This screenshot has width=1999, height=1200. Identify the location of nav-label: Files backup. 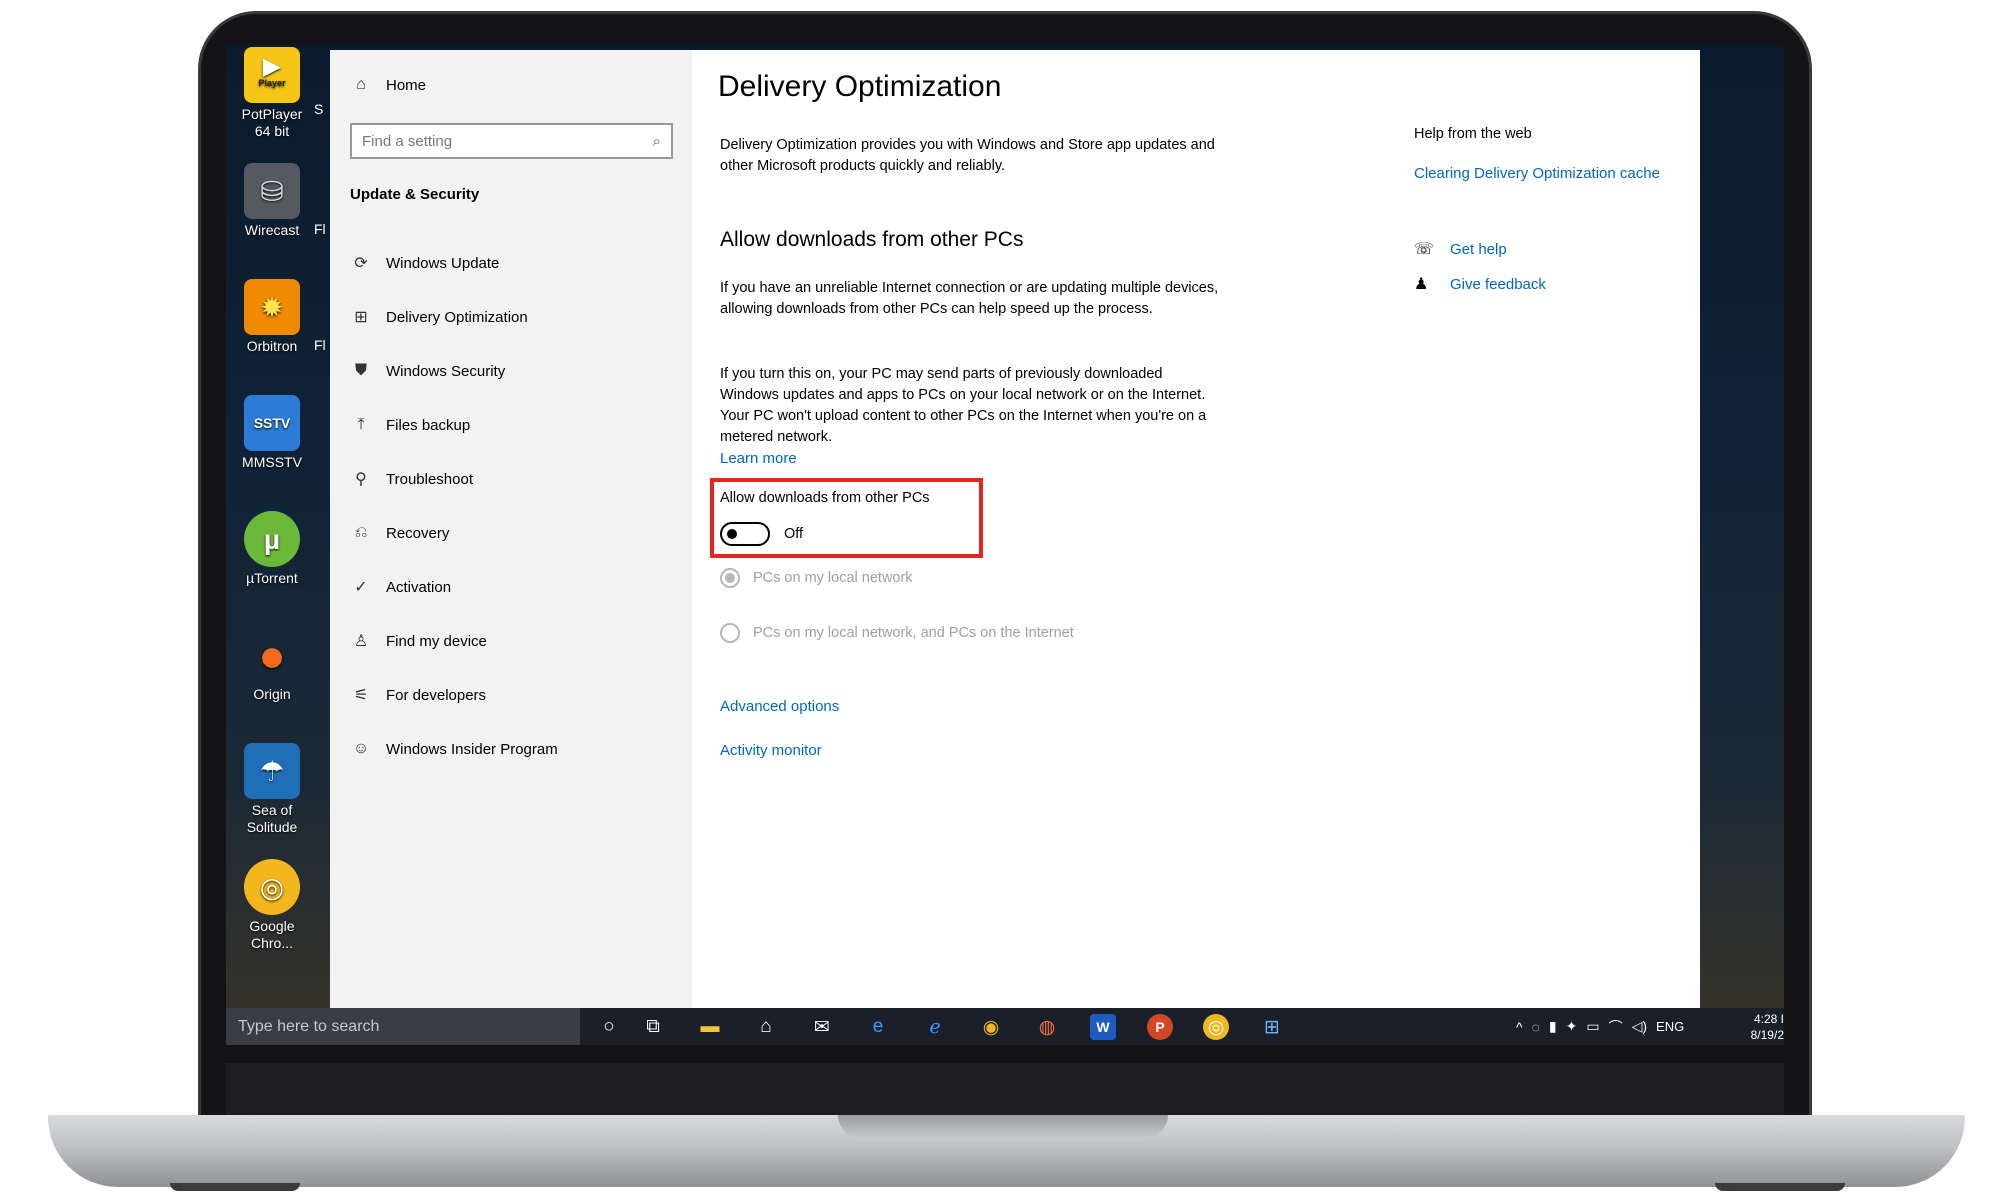
(428, 425).